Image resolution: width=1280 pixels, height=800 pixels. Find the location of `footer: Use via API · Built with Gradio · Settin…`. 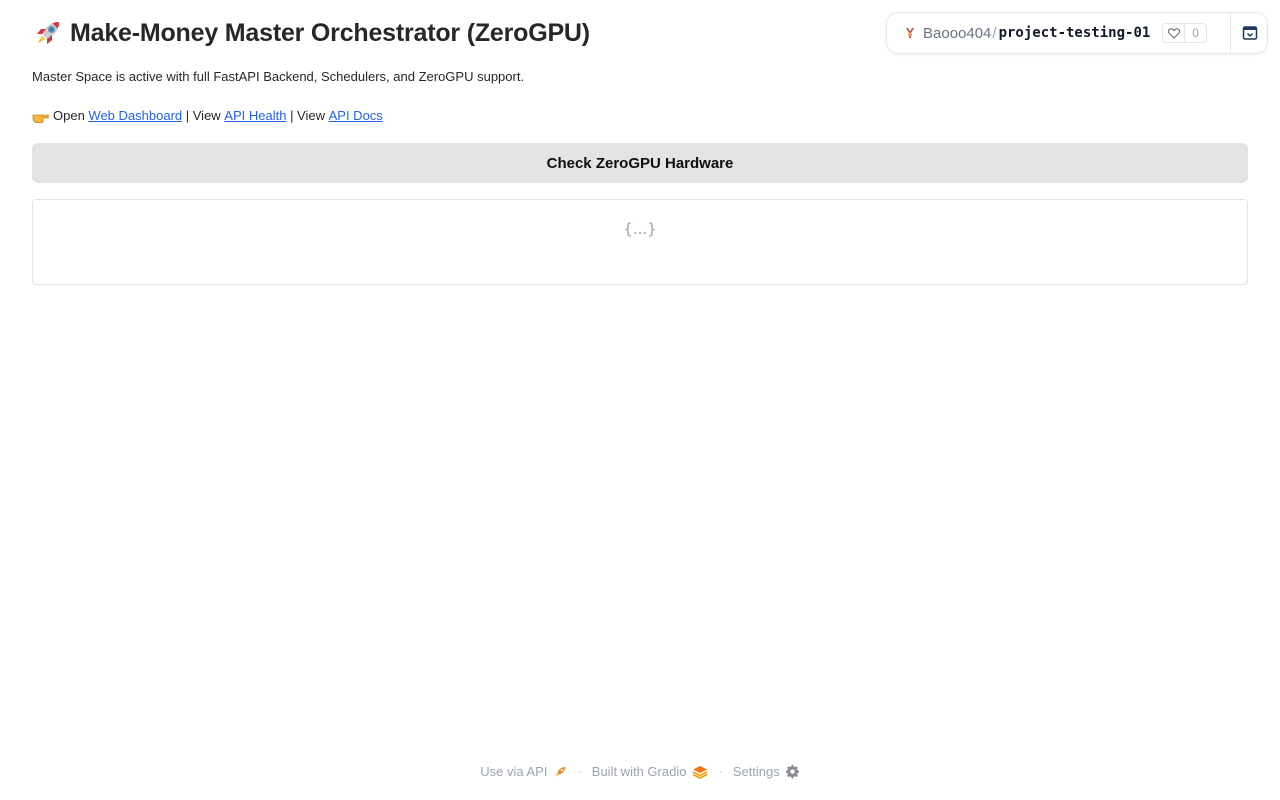

footer: Use via API · Built with Gradio · Settin… is located at coordinates (640, 771).